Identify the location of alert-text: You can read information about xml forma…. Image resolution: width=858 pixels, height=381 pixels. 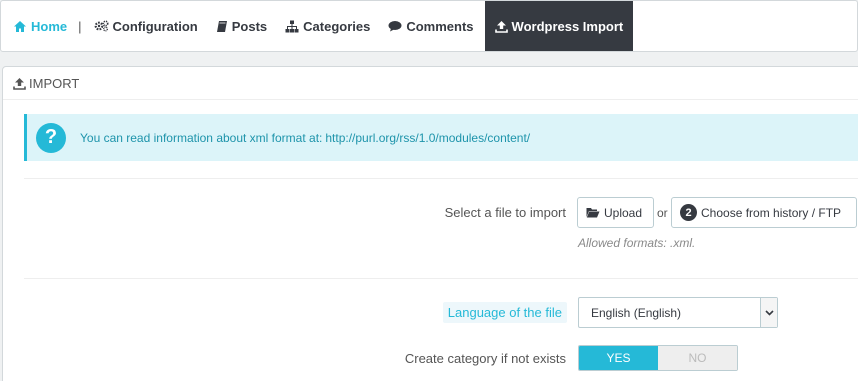
(201, 137).